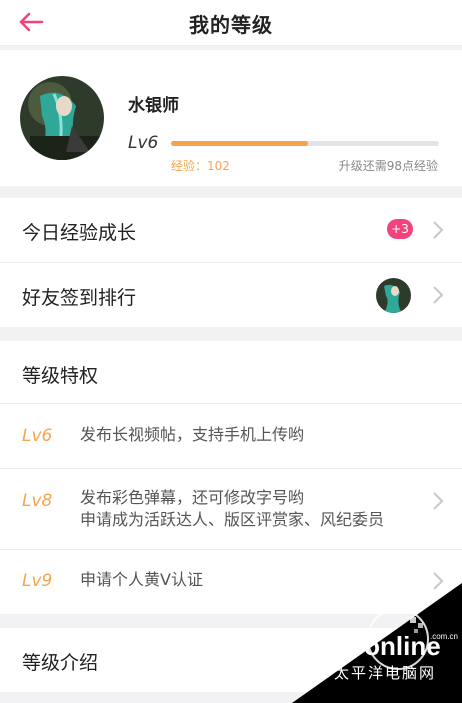 The image size is (462, 703). What do you see at coordinates (231, 509) in the screenshot?
I see `privilege-item: Lv8 发布彩色弹幕，还可修改字号哟 申请成为活跃达人、版区评赏家、风纪委员` at bounding box center [231, 509].